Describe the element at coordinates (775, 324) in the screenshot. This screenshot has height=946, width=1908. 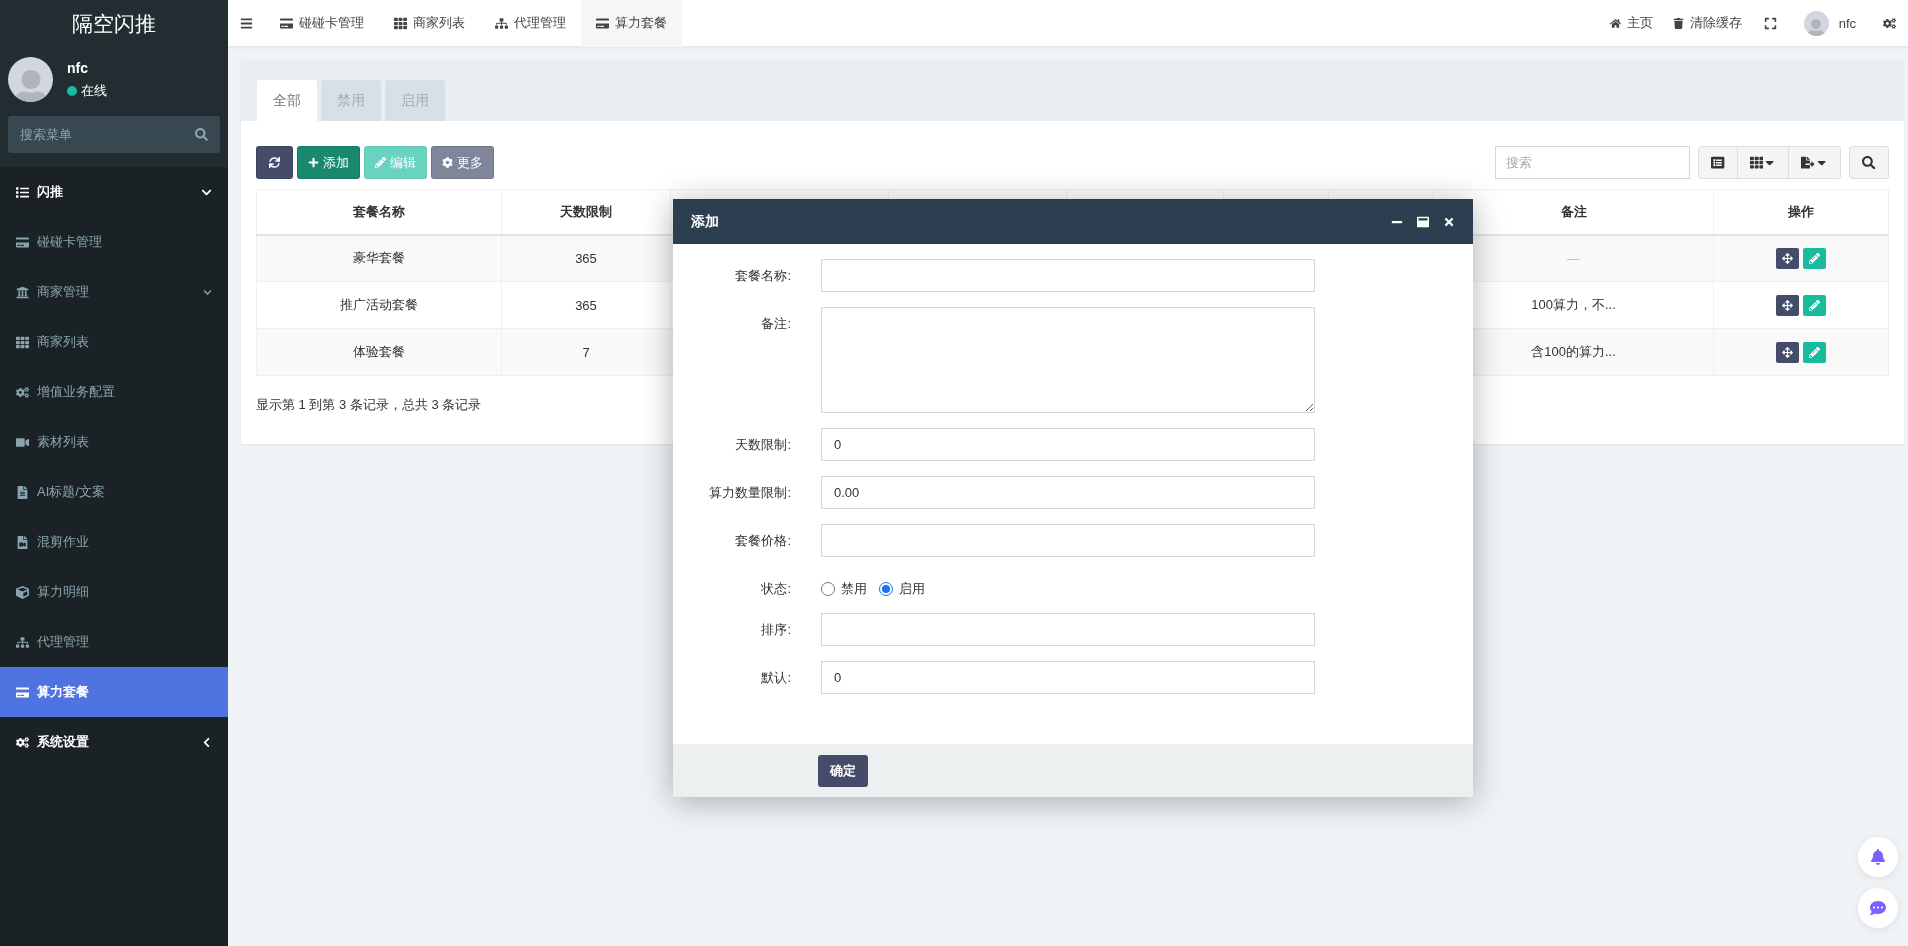
I see `field-label: 备注:` at that location.